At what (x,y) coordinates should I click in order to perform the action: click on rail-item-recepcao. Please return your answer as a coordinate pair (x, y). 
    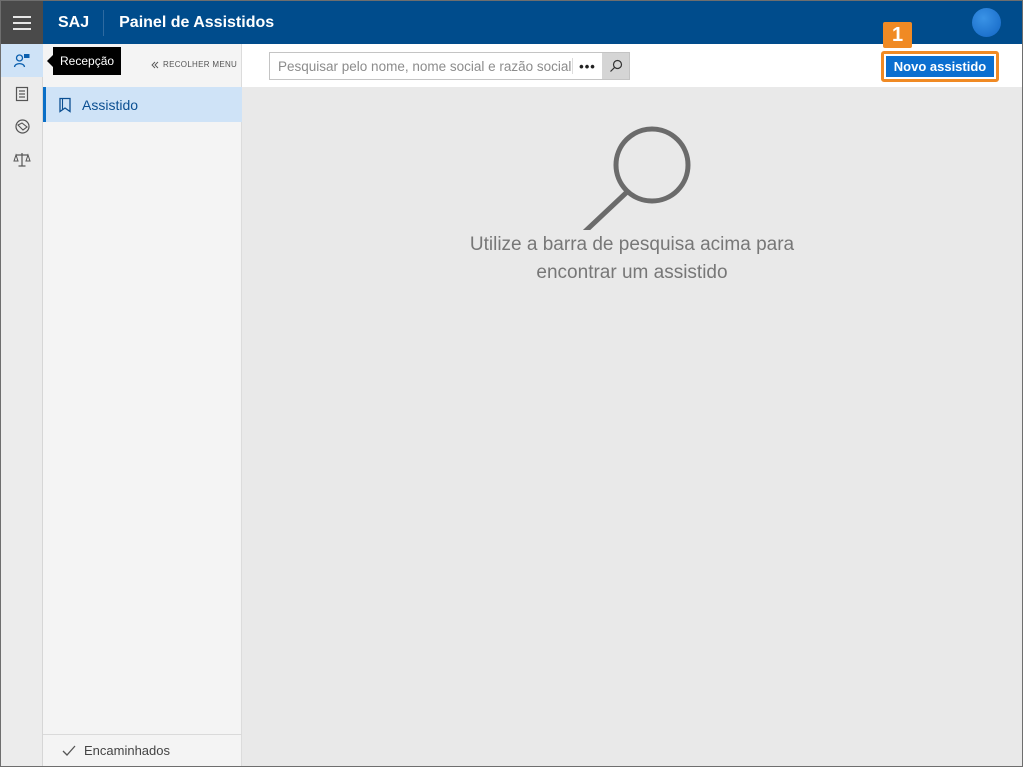
    Looking at the image, I should click on (22, 60).